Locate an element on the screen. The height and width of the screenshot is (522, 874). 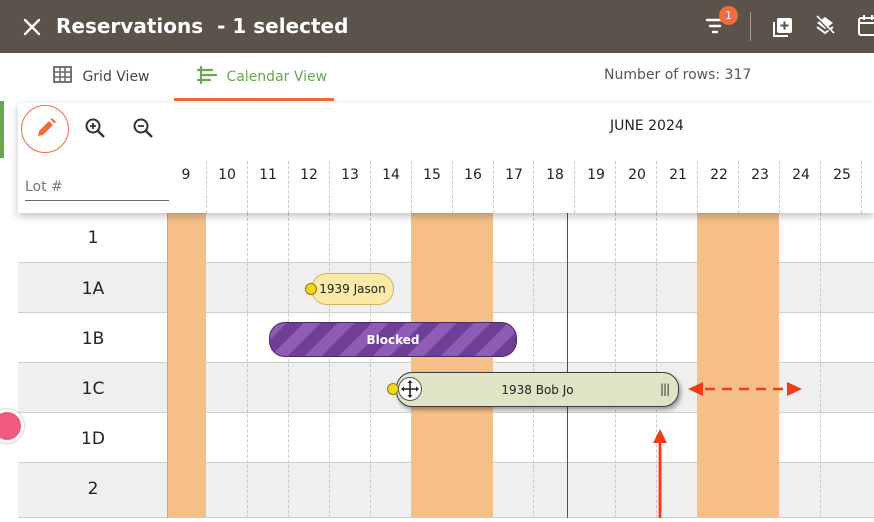
day-header: 24 is located at coordinates (801, 175).